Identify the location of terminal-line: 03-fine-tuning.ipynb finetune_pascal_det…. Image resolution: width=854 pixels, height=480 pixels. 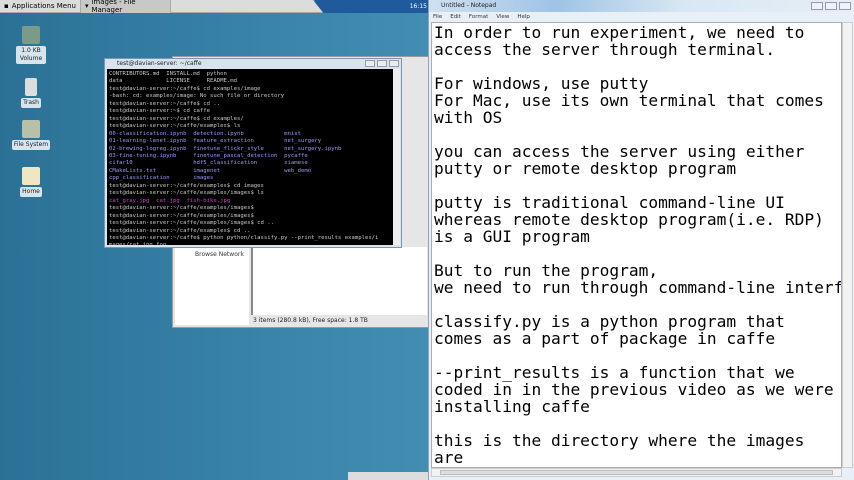
(208, 155).